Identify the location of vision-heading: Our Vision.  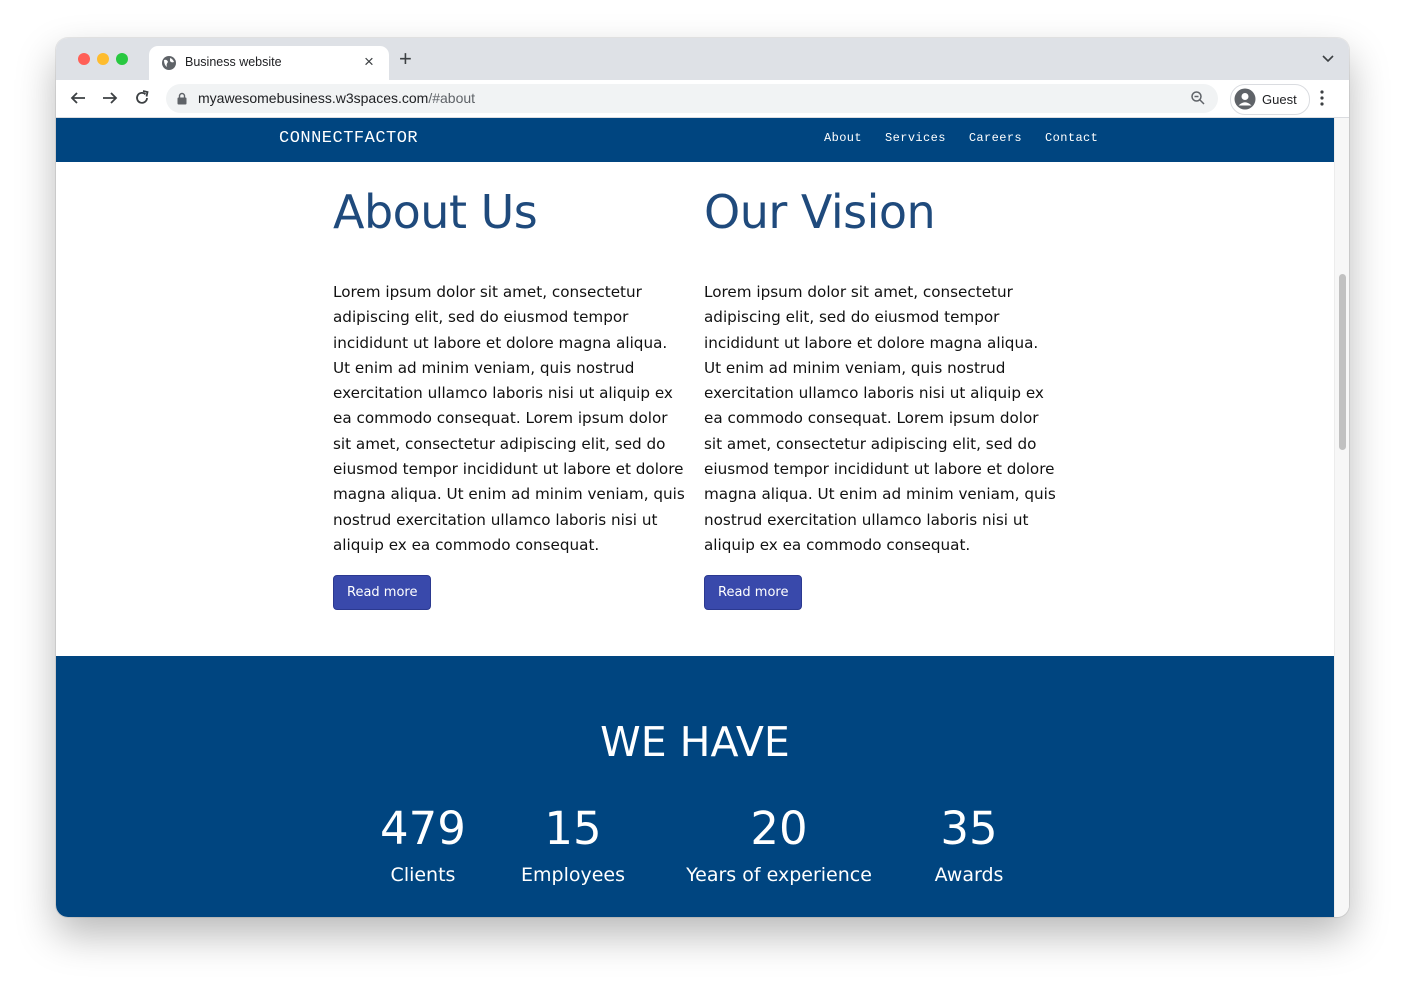
(820, 212).